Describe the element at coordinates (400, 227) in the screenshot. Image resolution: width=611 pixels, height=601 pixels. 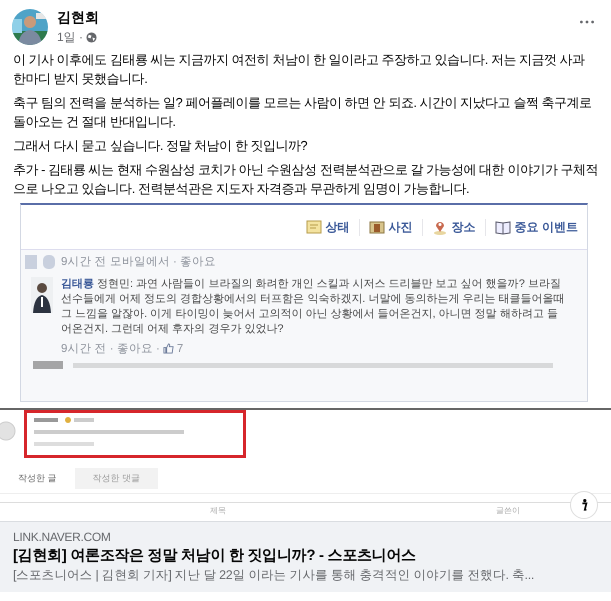
I see `tab-label: 사진` at that location.